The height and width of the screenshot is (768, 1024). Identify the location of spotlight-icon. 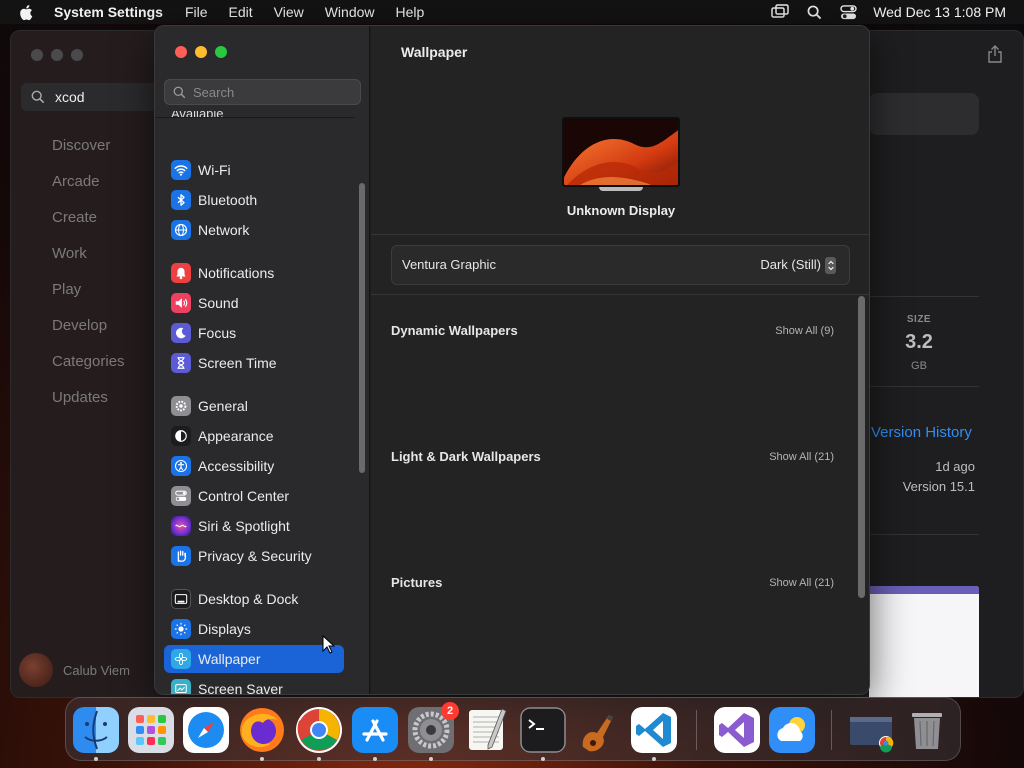
(814, 12).